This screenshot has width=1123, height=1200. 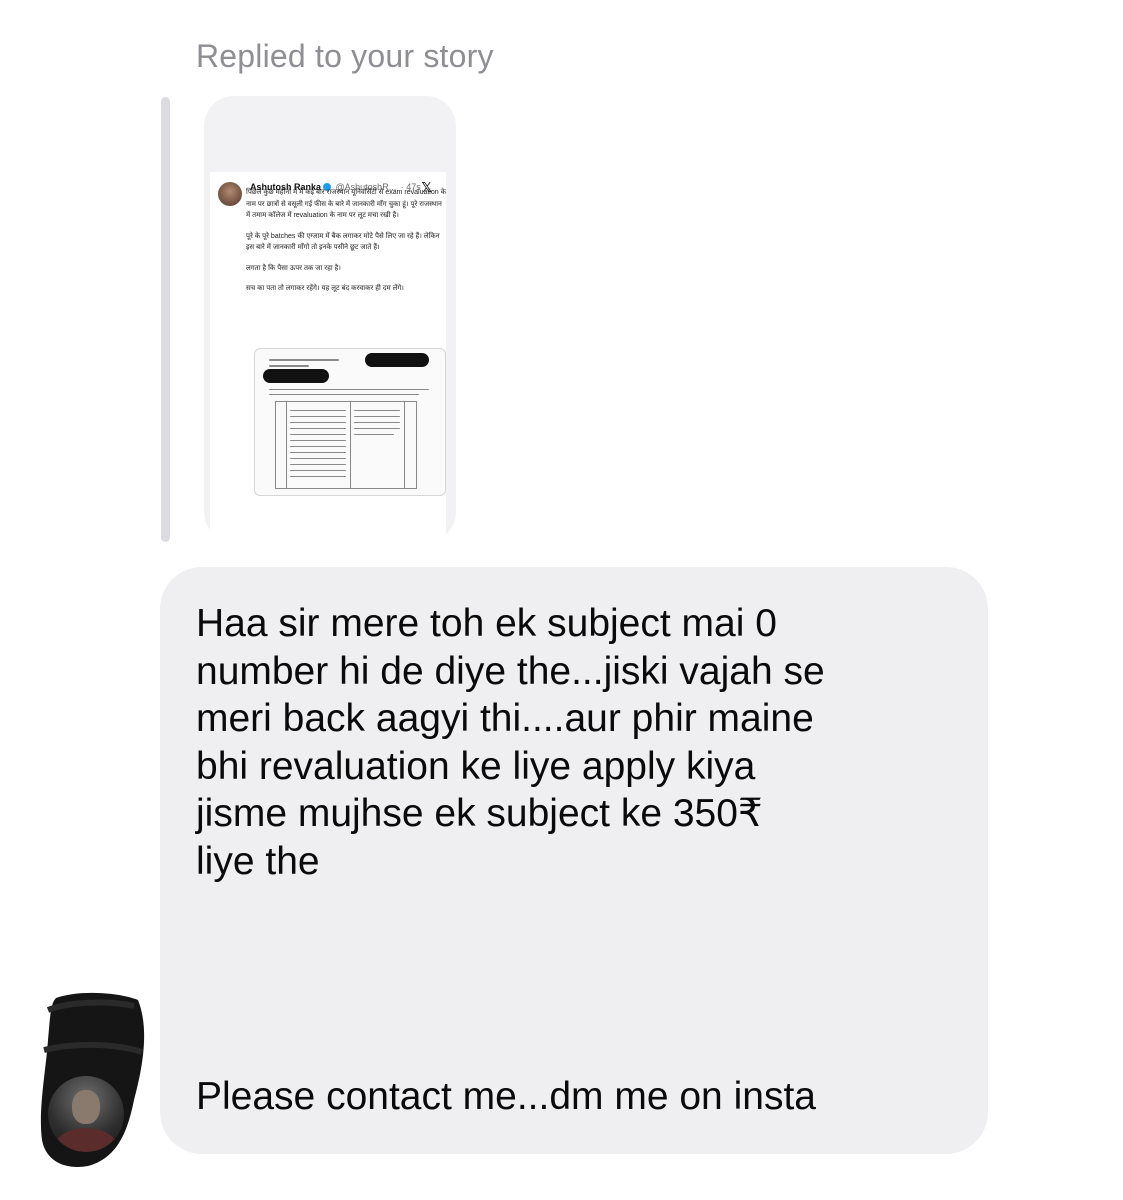 What do you see at coordinates (510, 671) in the screenshot?
I see `message-line: number hi de diye the...jiski vajah se` at bounding box center [510, 671].